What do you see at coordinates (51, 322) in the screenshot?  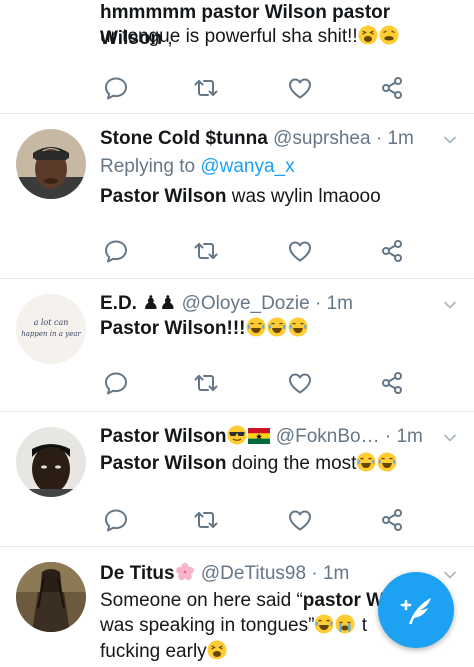 I see `avatar-text: a lot can` at bounding box center [51, 322].